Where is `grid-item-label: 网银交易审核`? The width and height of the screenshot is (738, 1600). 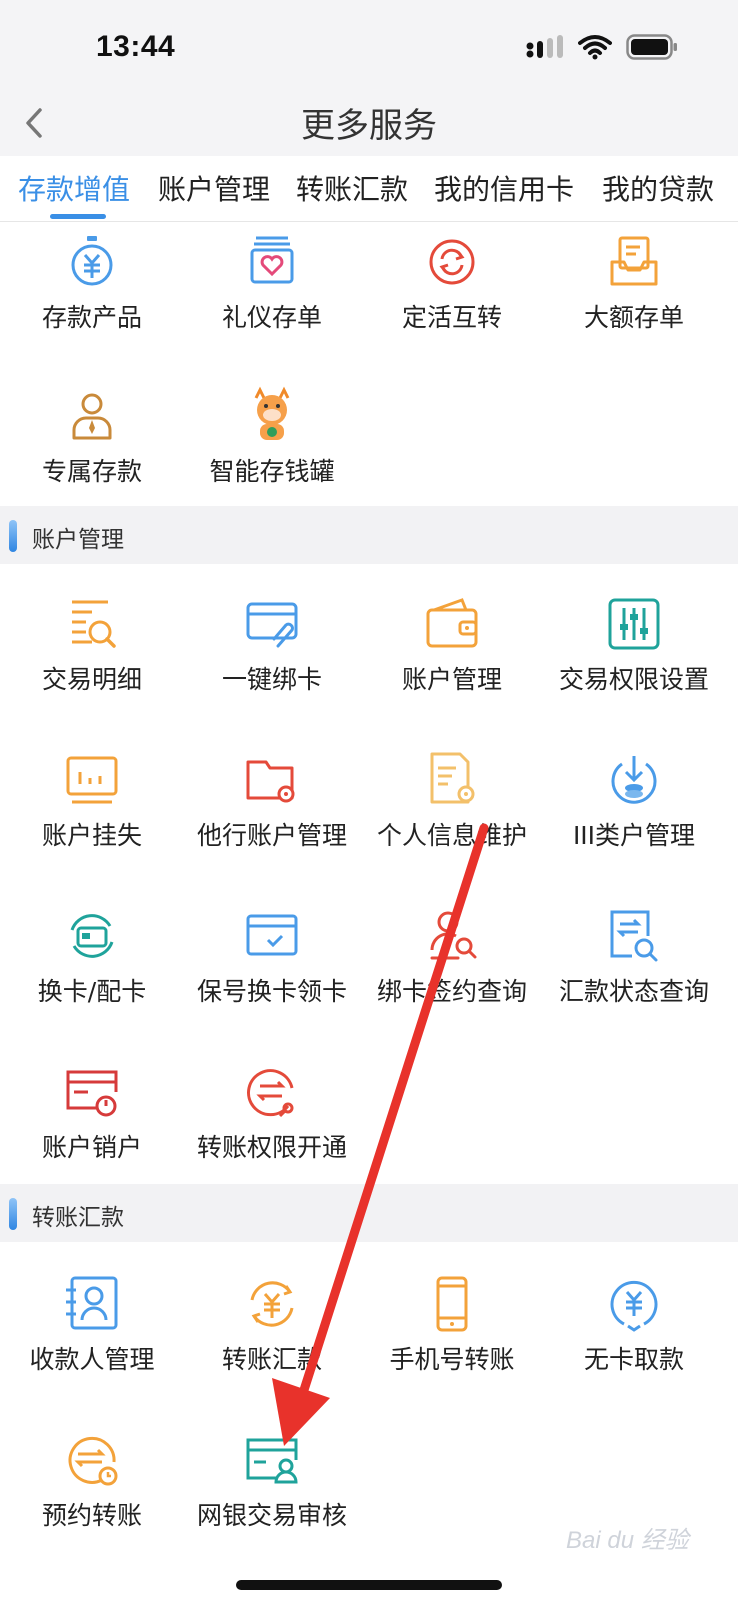 grid-item-label: 网银交易审核 is located at coordinates (271, 1515).